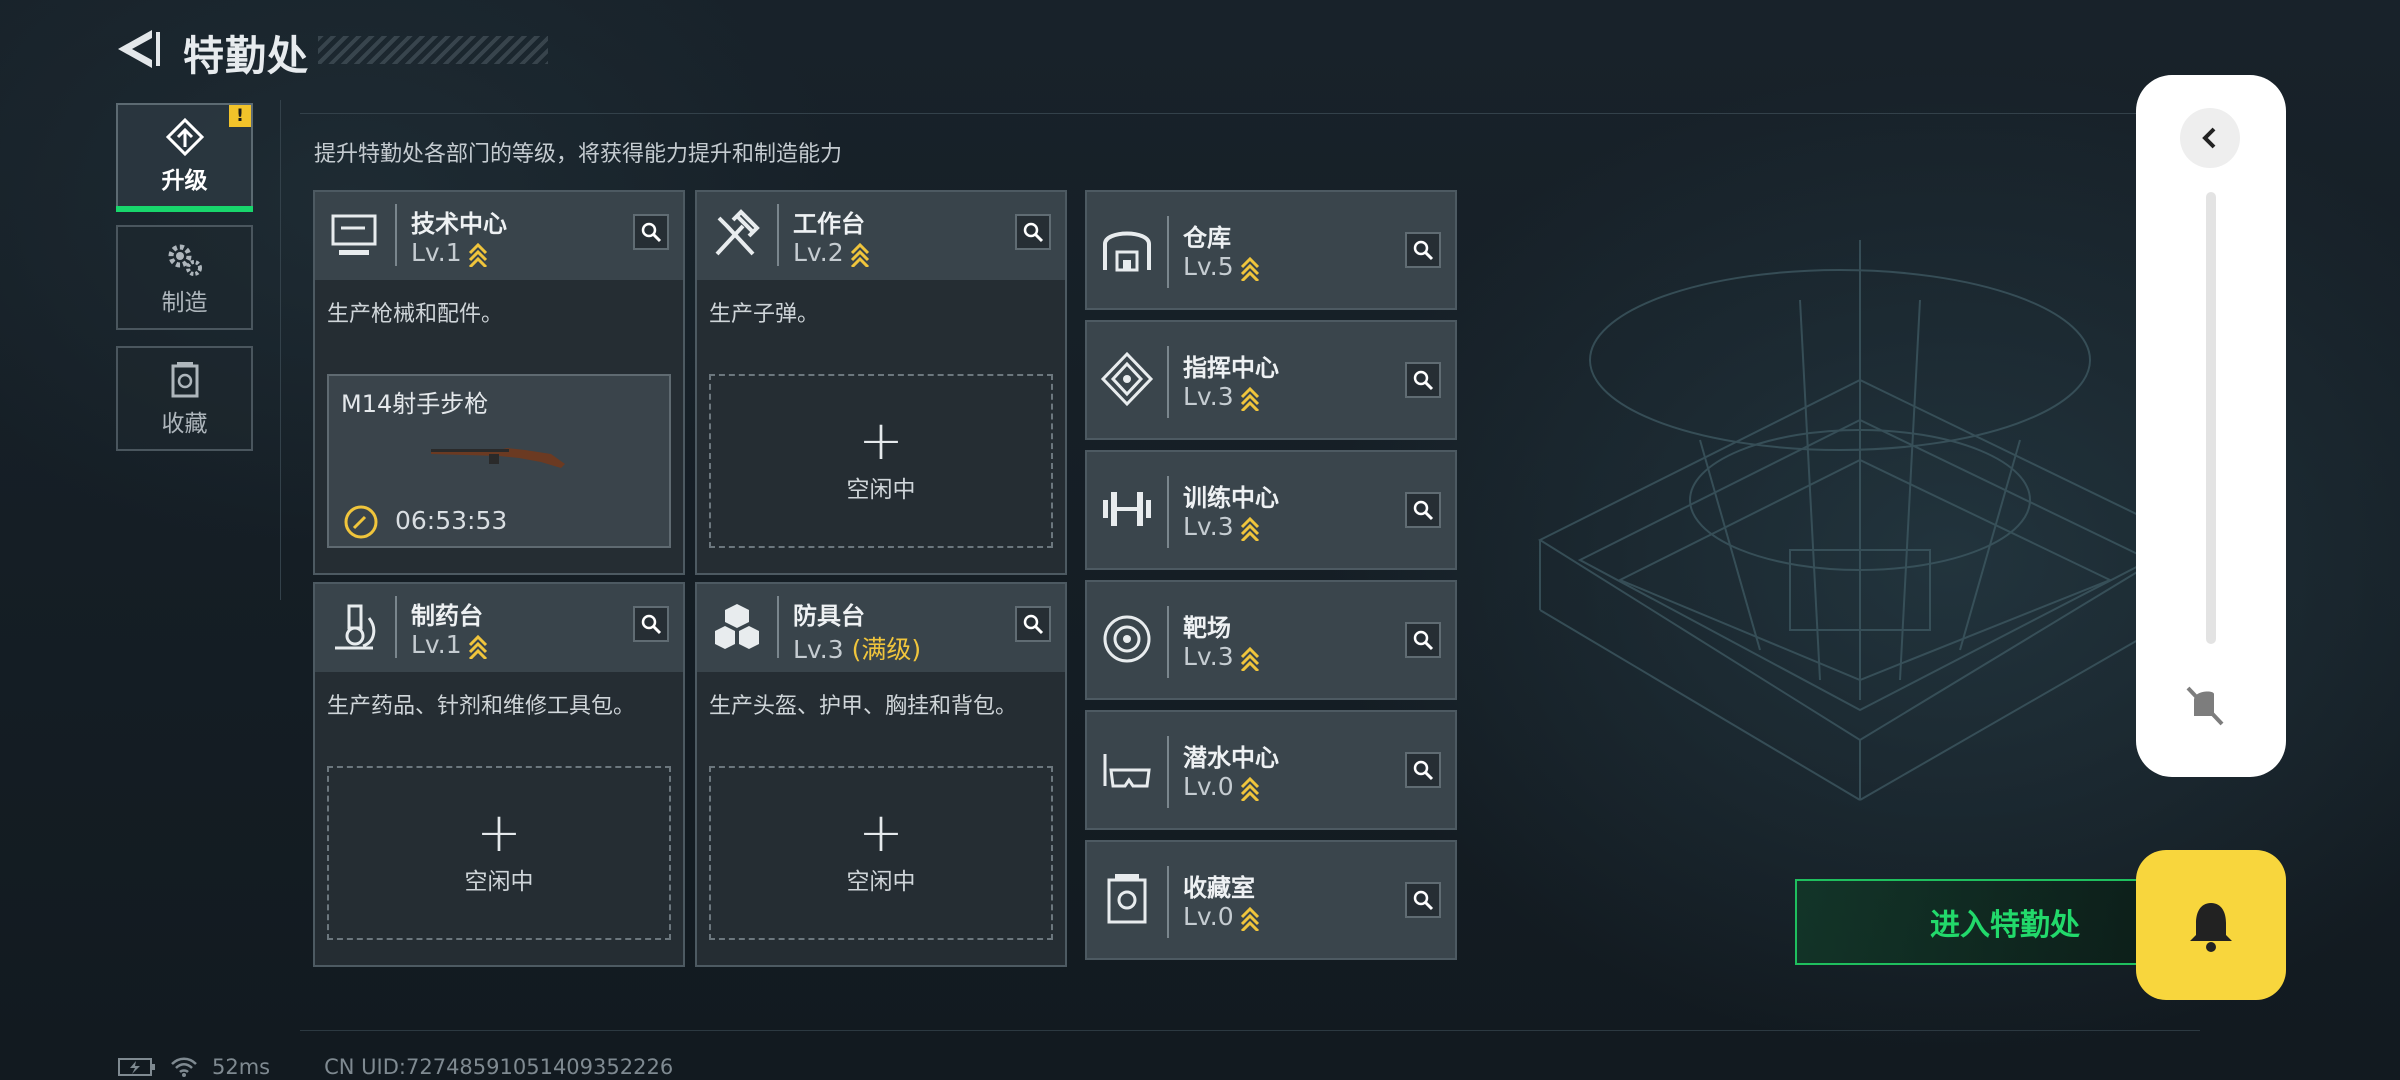 The height and width of the screenshot is (1080, 2400). I want to click on enter-facility-button: 进入特勤处, so click(1975, 922).